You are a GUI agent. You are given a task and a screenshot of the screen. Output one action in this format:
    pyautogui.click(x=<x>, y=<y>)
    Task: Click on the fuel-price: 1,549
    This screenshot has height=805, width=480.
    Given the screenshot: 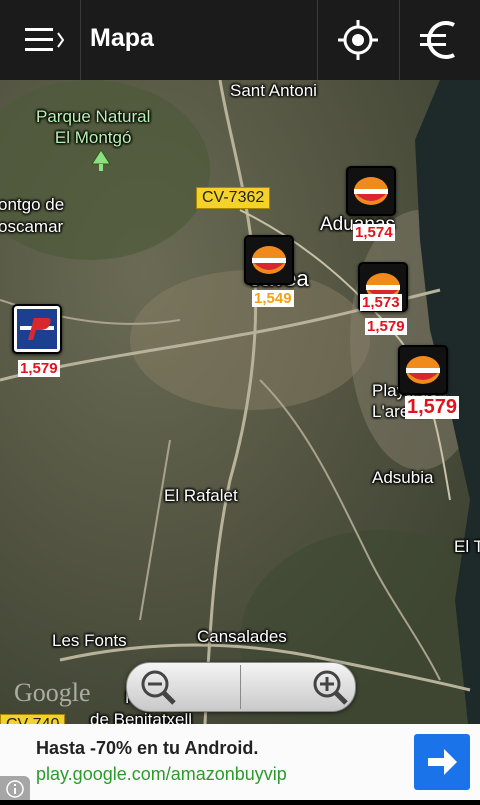 What is the action you would take?
    pyautogui.click(x=273, y=298)
    